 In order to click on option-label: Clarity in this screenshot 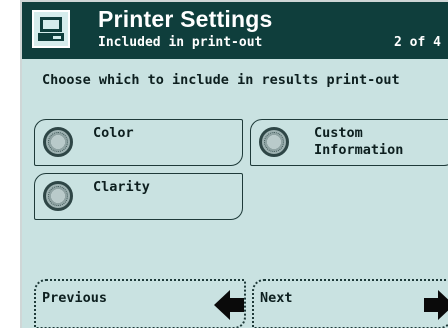, I will do `click(121, 187)`.